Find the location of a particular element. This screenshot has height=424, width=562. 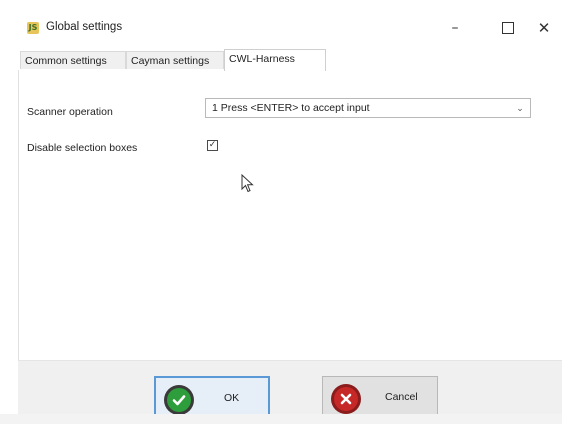

maximize-icon is located at coordinates (508, 27).